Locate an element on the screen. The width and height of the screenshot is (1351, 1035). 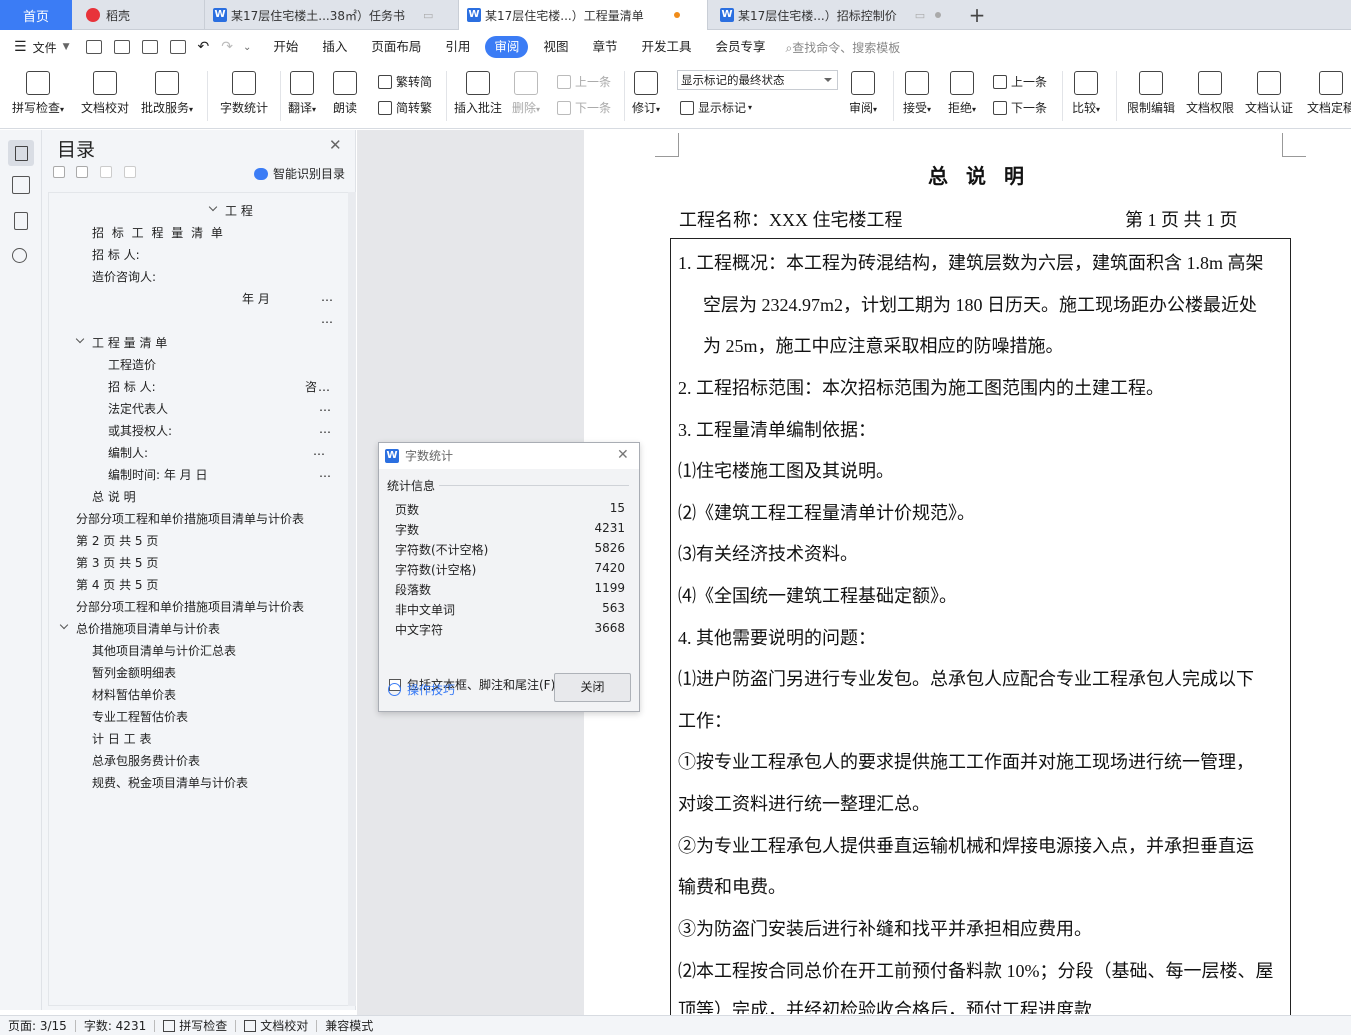
prev-change-button: 上一条 is located at coordinates (1020, 81).